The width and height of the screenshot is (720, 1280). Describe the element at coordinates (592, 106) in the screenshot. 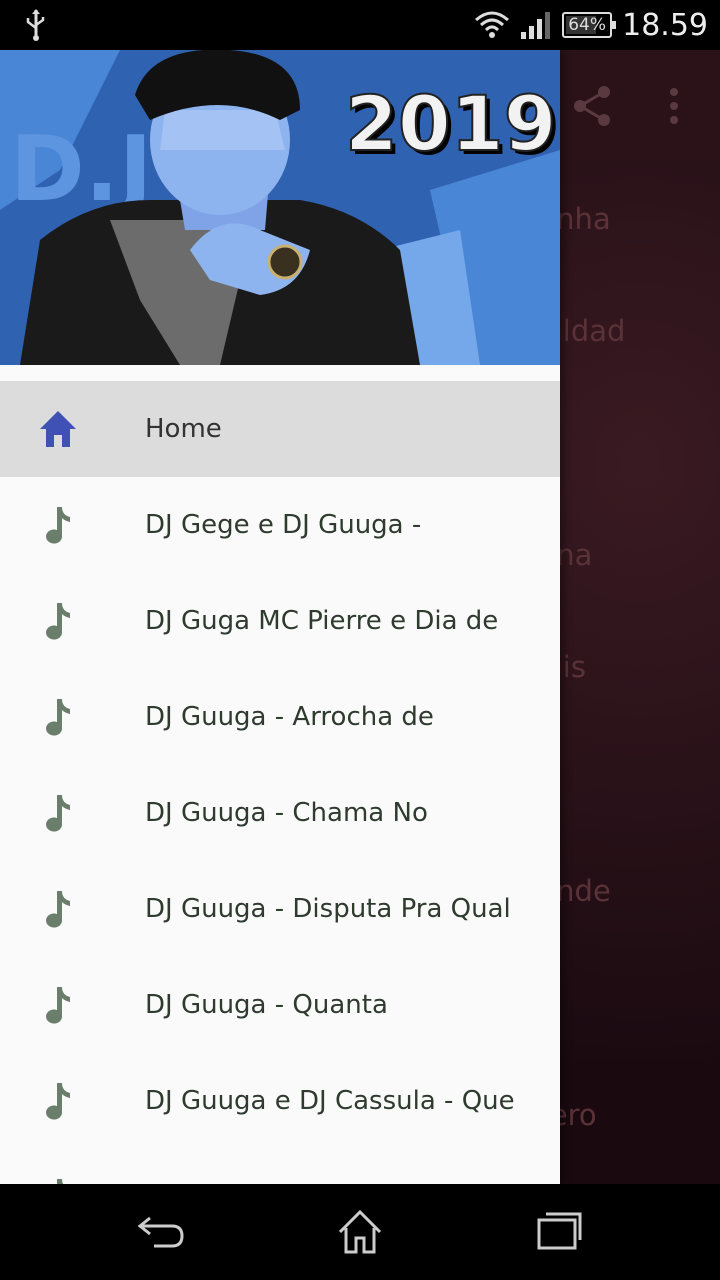

I see `share-icon` at that location.